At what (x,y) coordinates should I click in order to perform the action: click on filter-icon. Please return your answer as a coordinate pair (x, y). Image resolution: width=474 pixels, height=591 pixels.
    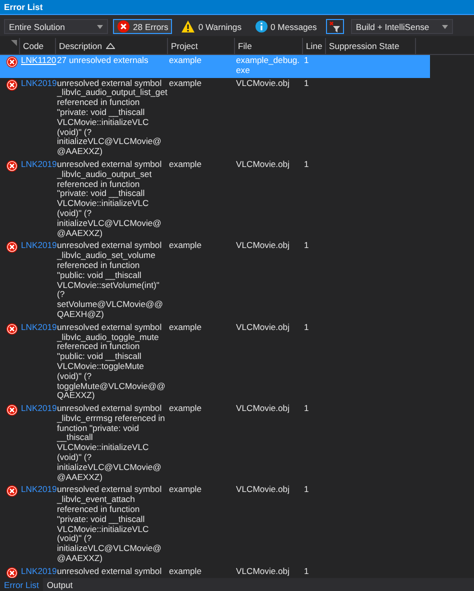
    Looking at the image, I should click on (335, 26).